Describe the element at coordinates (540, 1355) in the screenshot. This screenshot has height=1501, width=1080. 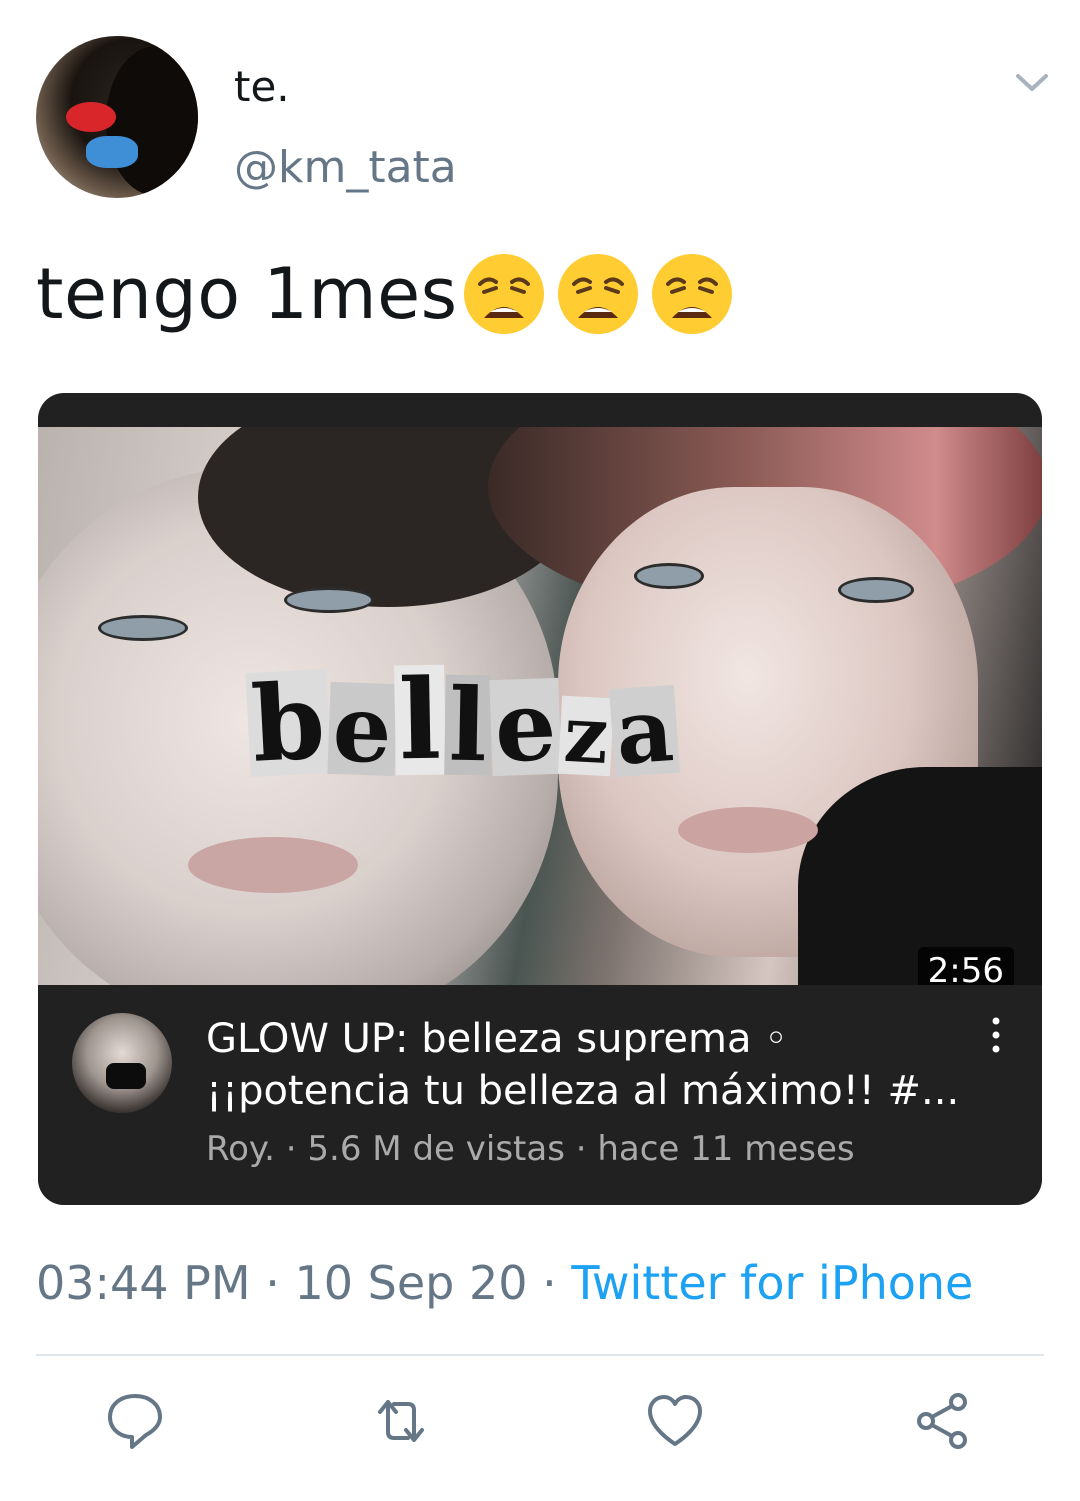
I see `divider` at that location.